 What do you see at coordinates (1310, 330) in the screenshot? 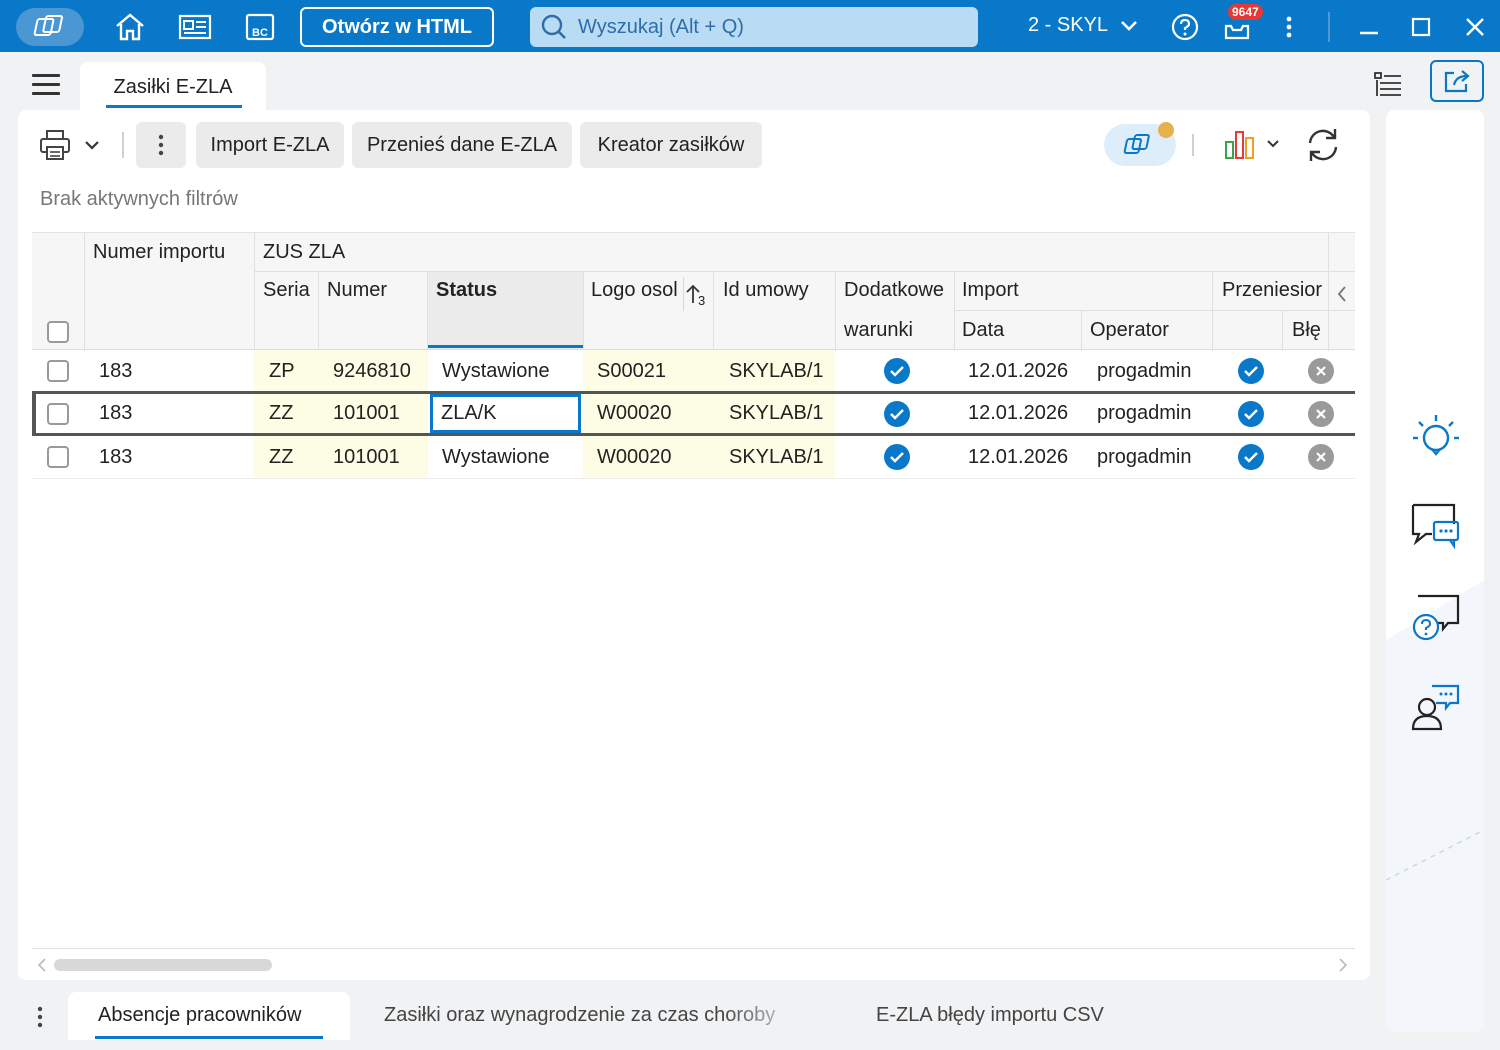
I see `header-bledy: Błę` at bounding box center [1310, 330].